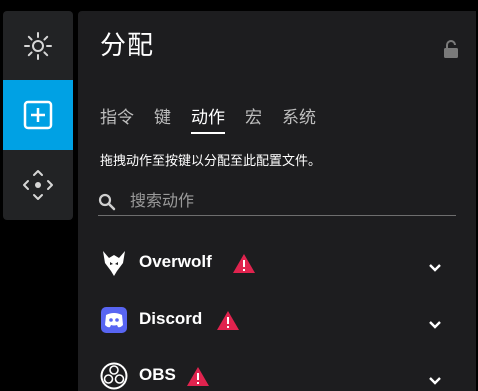  I want to click on integration-row-discord: Discord, so click(275, 320).